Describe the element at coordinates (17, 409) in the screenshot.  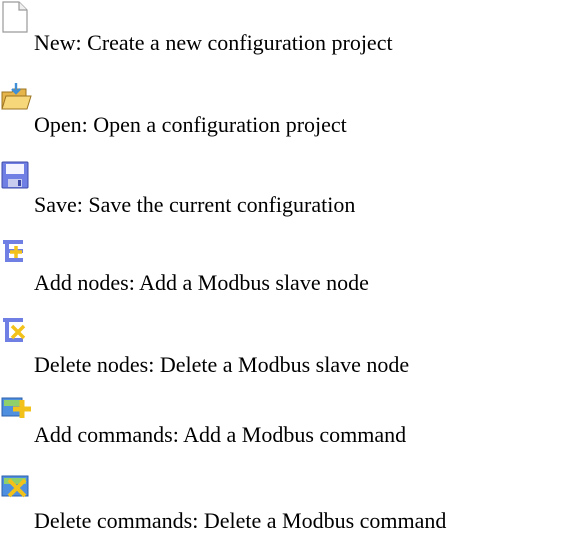
I see `add-command-icon` at that location.